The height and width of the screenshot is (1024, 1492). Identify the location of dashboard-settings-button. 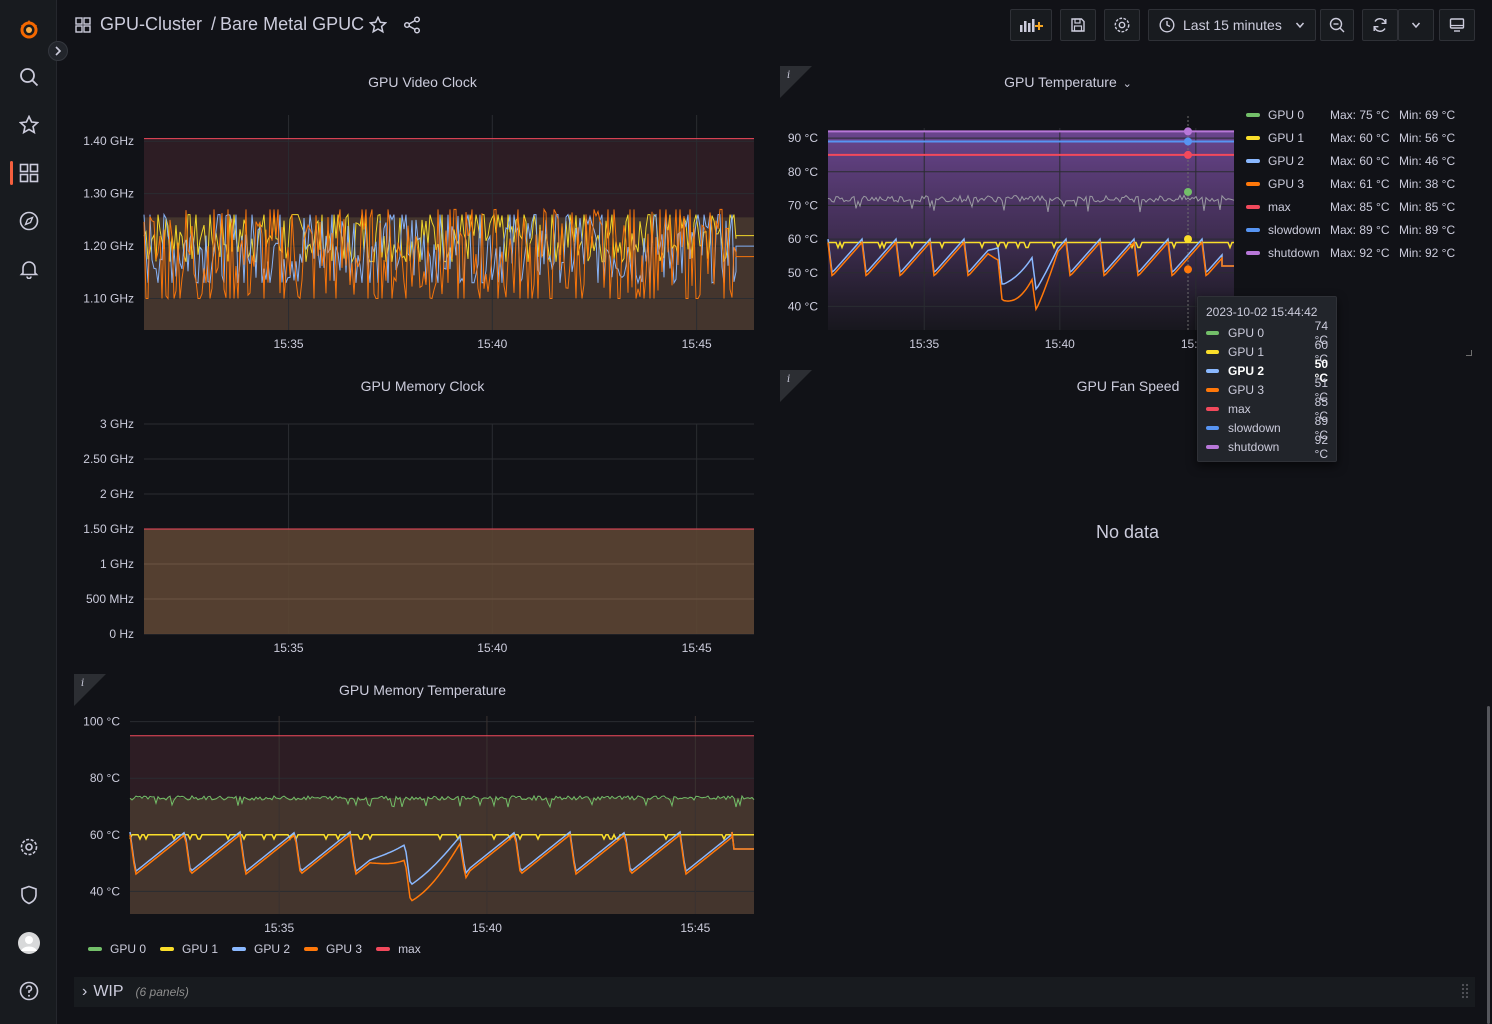
(1122, 25).